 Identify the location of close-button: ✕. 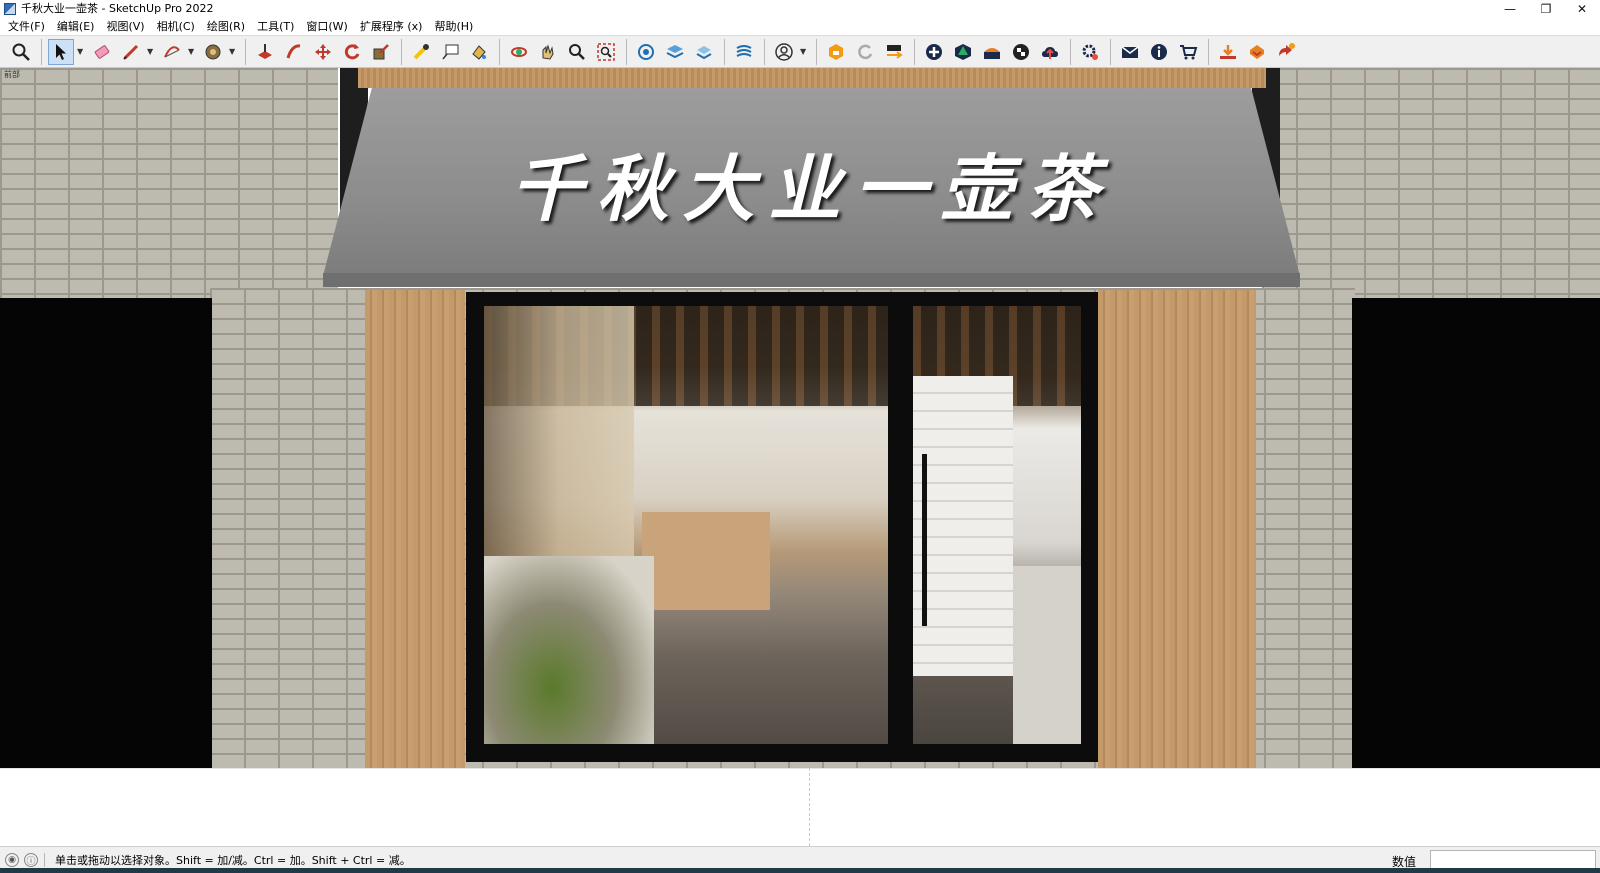
(1582, 9).